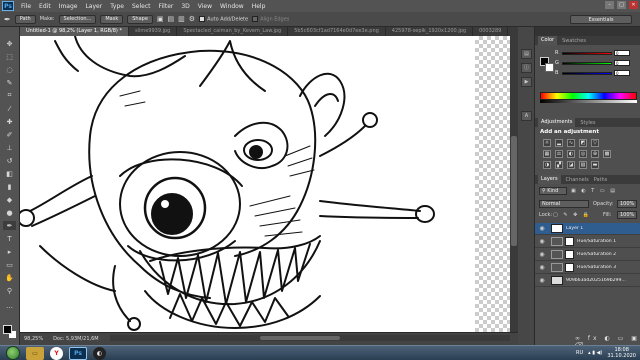  I want to click on menu-3d: 3D, so click(185, 6).